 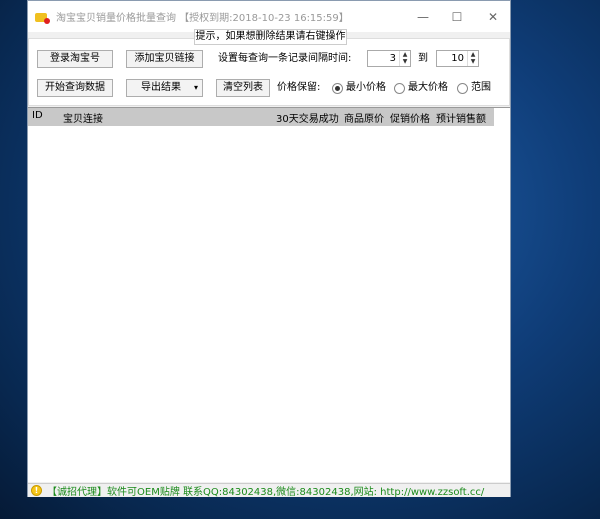 I want to click on chevron-down-icon: ▾, so click(x=195, y=87).